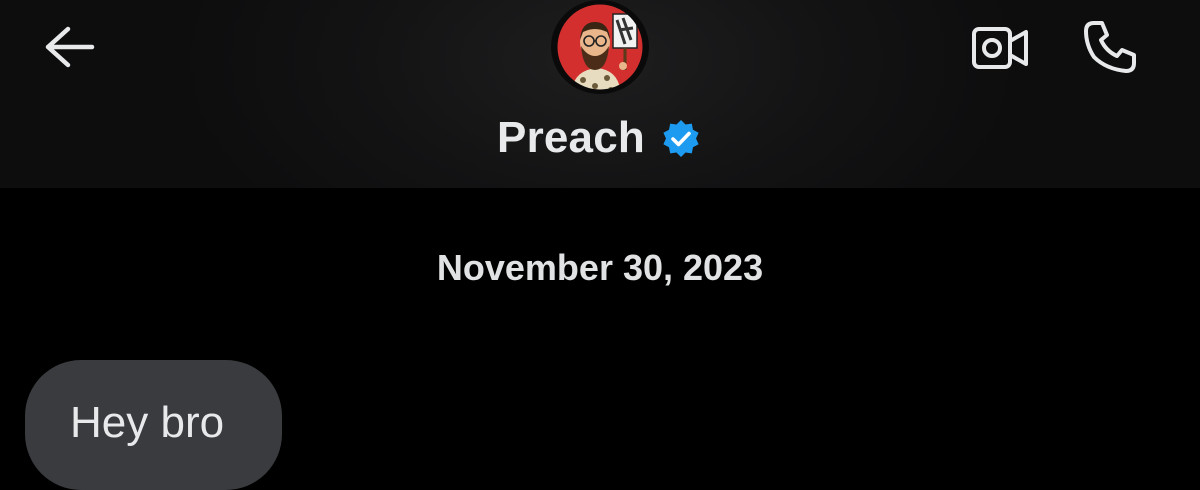 The image size is (1200, 490). I want to click on contact-name: Preach, so click(571, 137).